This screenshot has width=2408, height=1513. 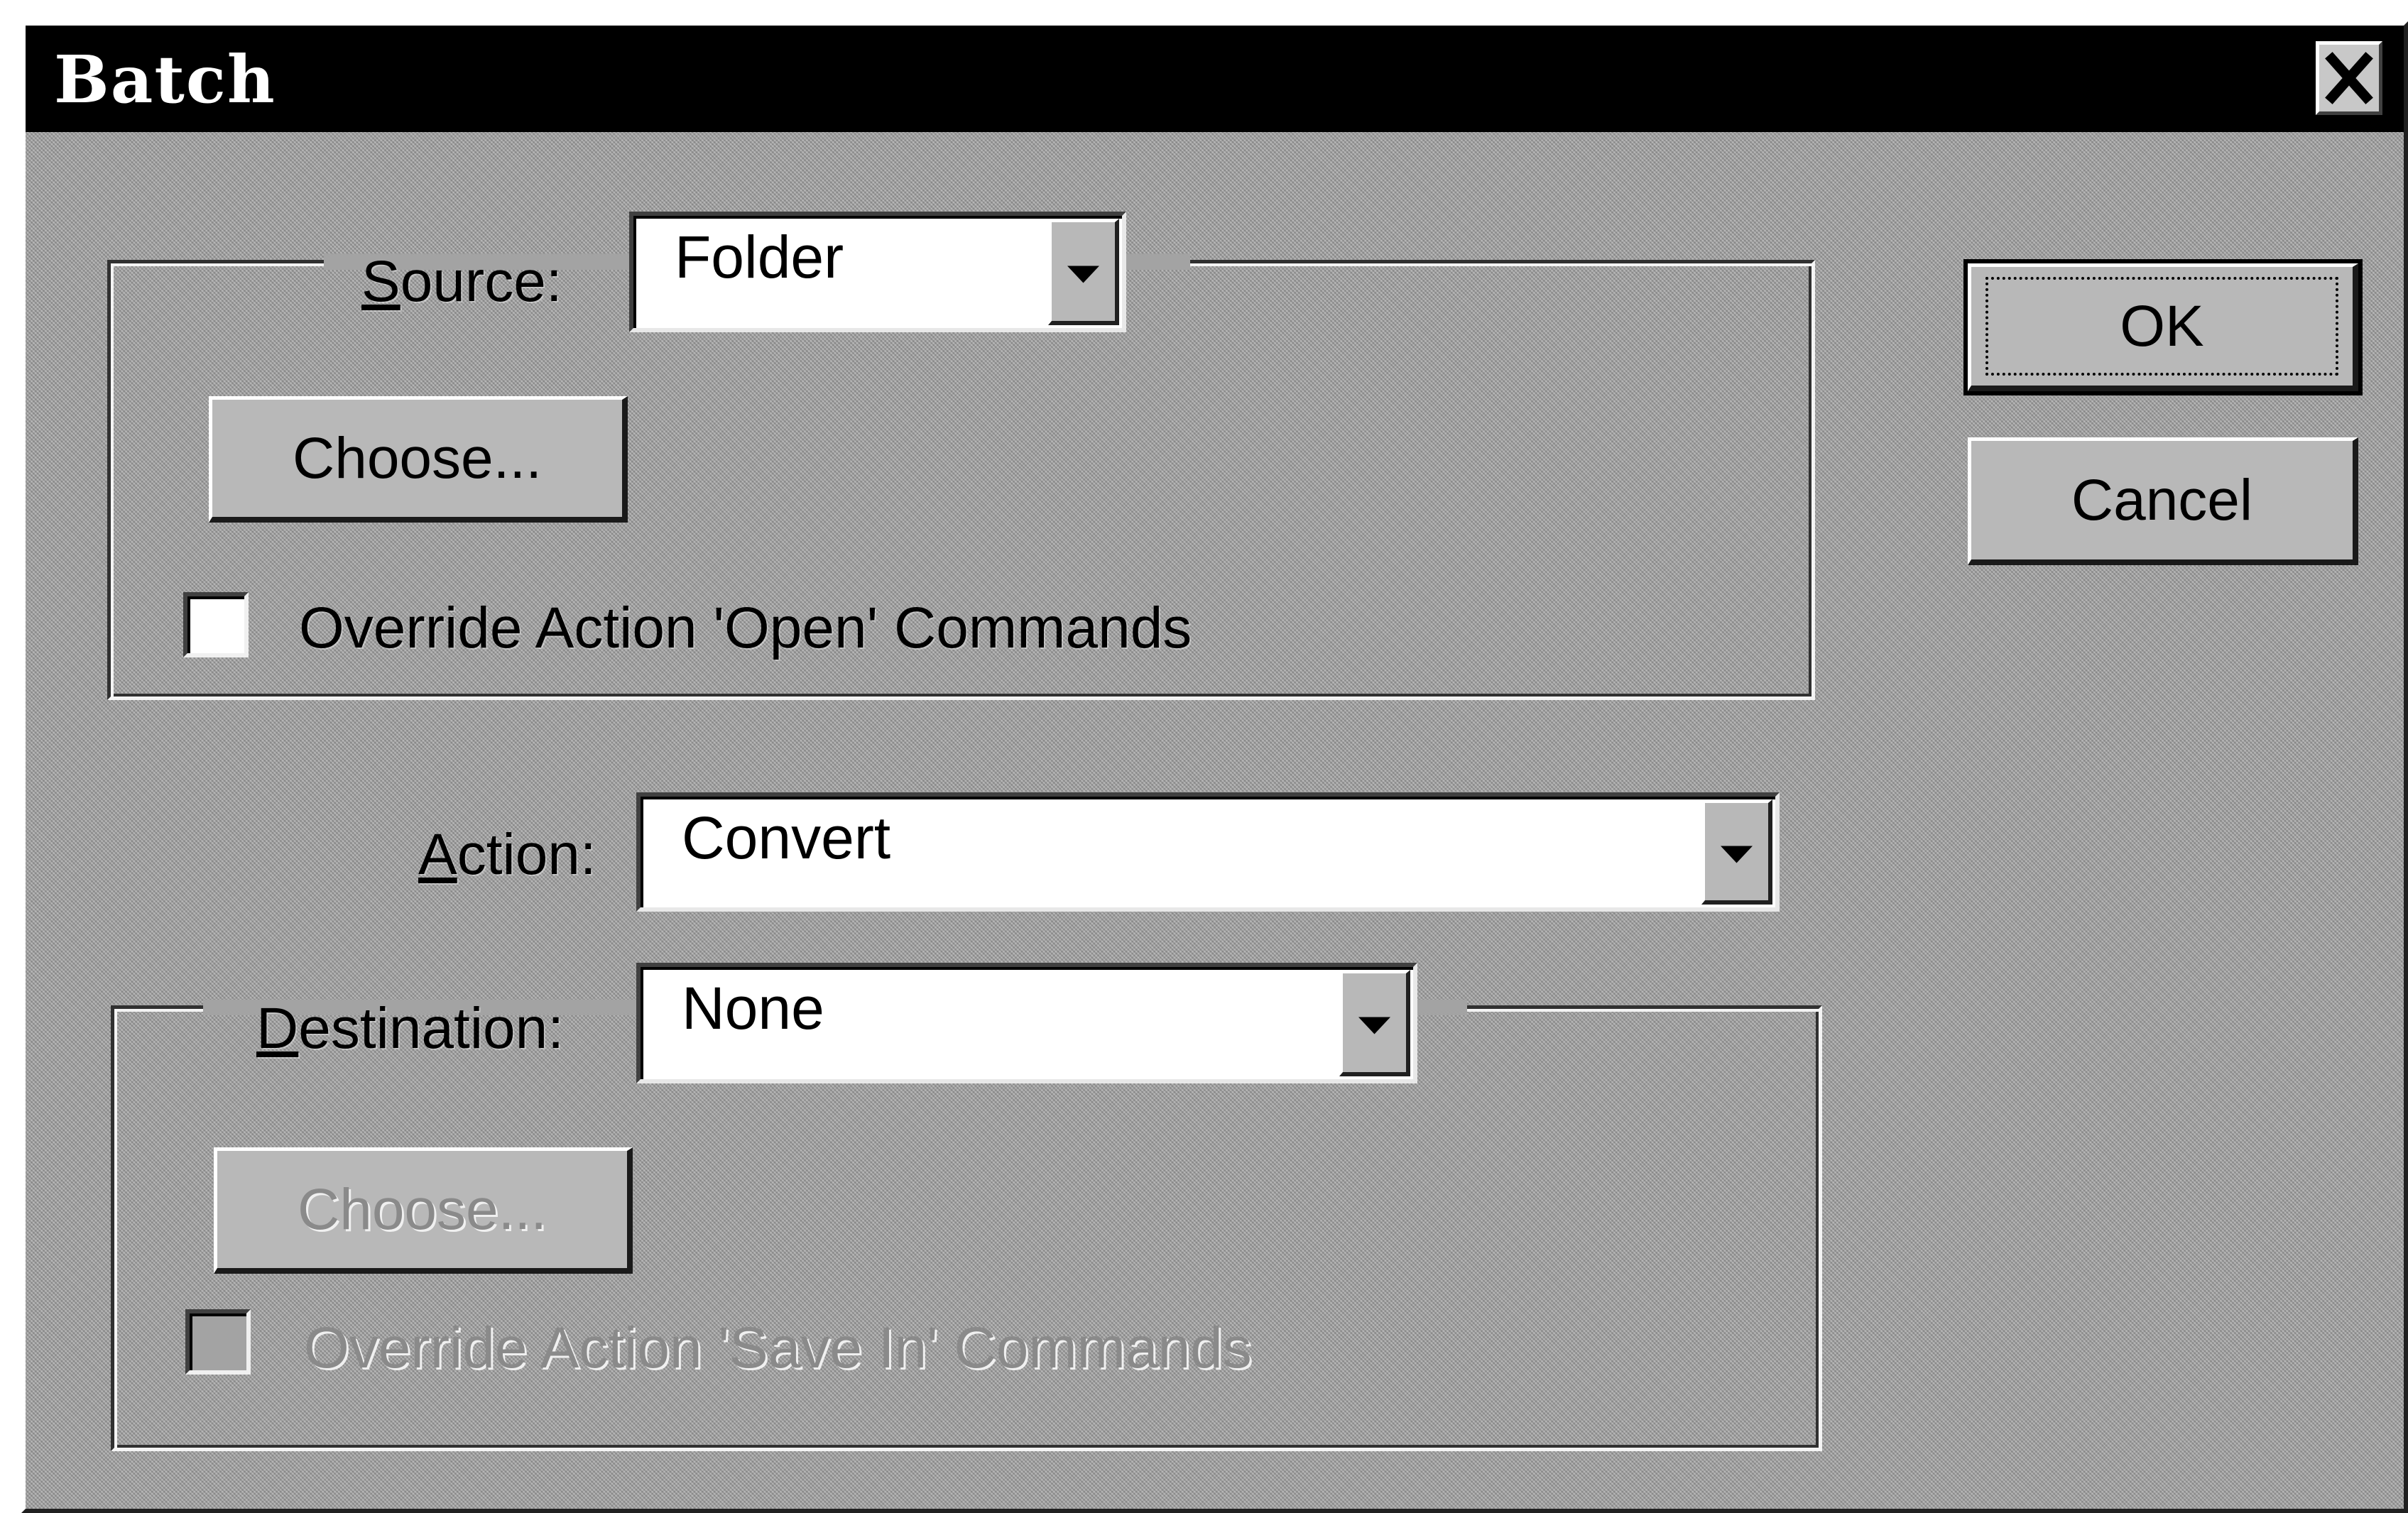 I want to click on close-button, so click(x=2349, y=78).